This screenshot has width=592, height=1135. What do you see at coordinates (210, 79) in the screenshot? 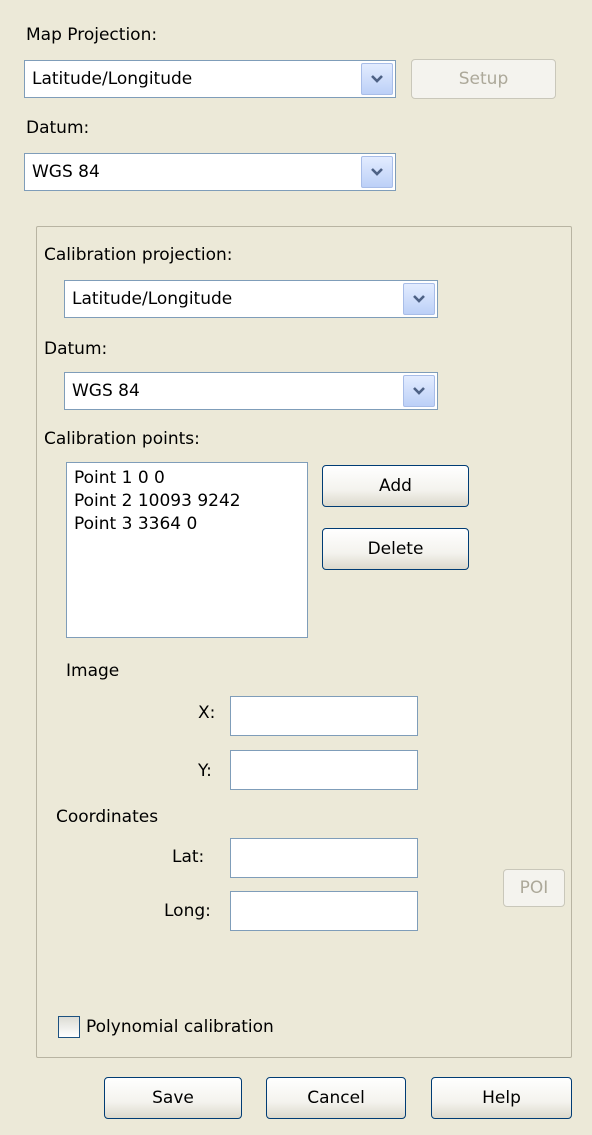
I see `map-projection-select: Latitude/Longitude` at bounding box center [210, 79].